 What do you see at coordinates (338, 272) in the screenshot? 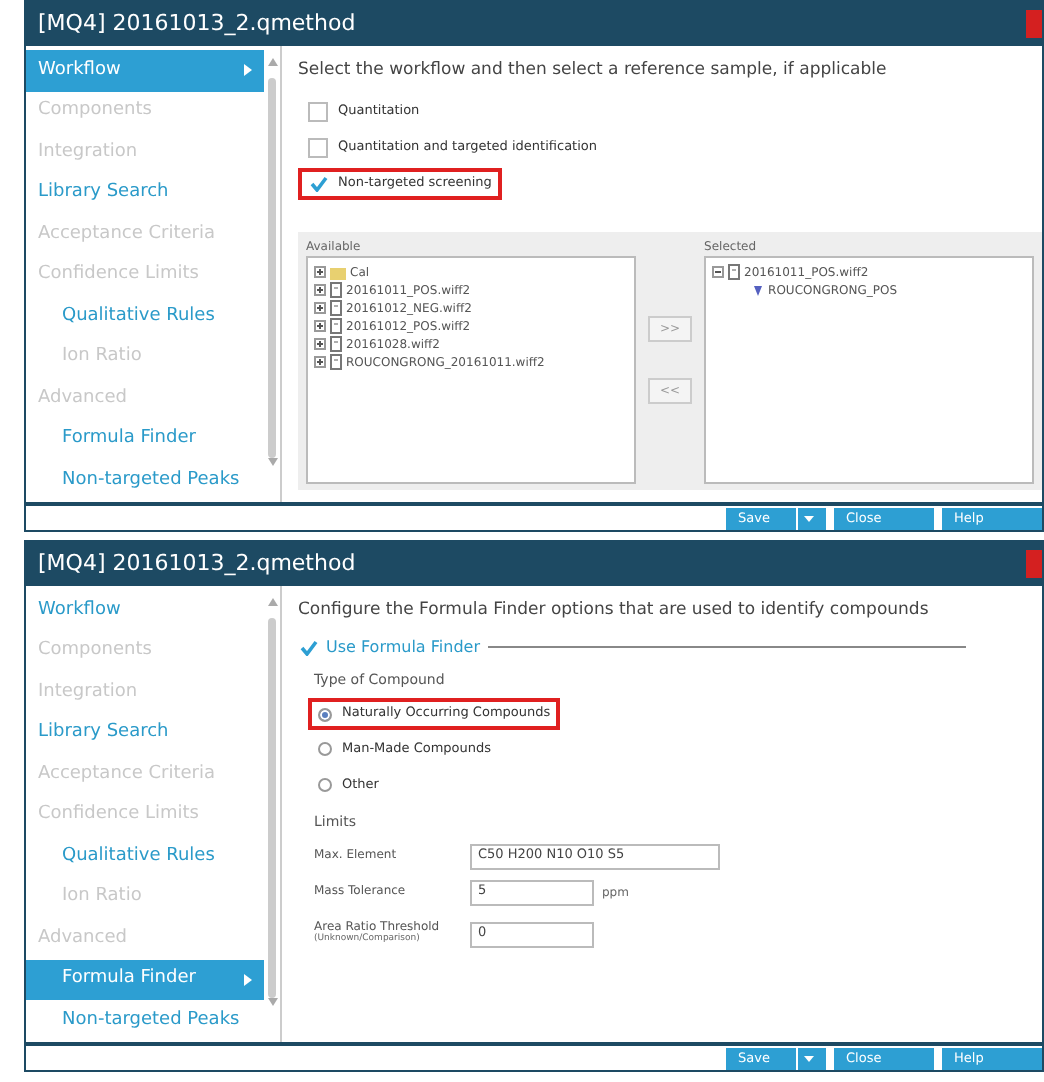
I see `folder-icon` at bounding box center [338, 272].